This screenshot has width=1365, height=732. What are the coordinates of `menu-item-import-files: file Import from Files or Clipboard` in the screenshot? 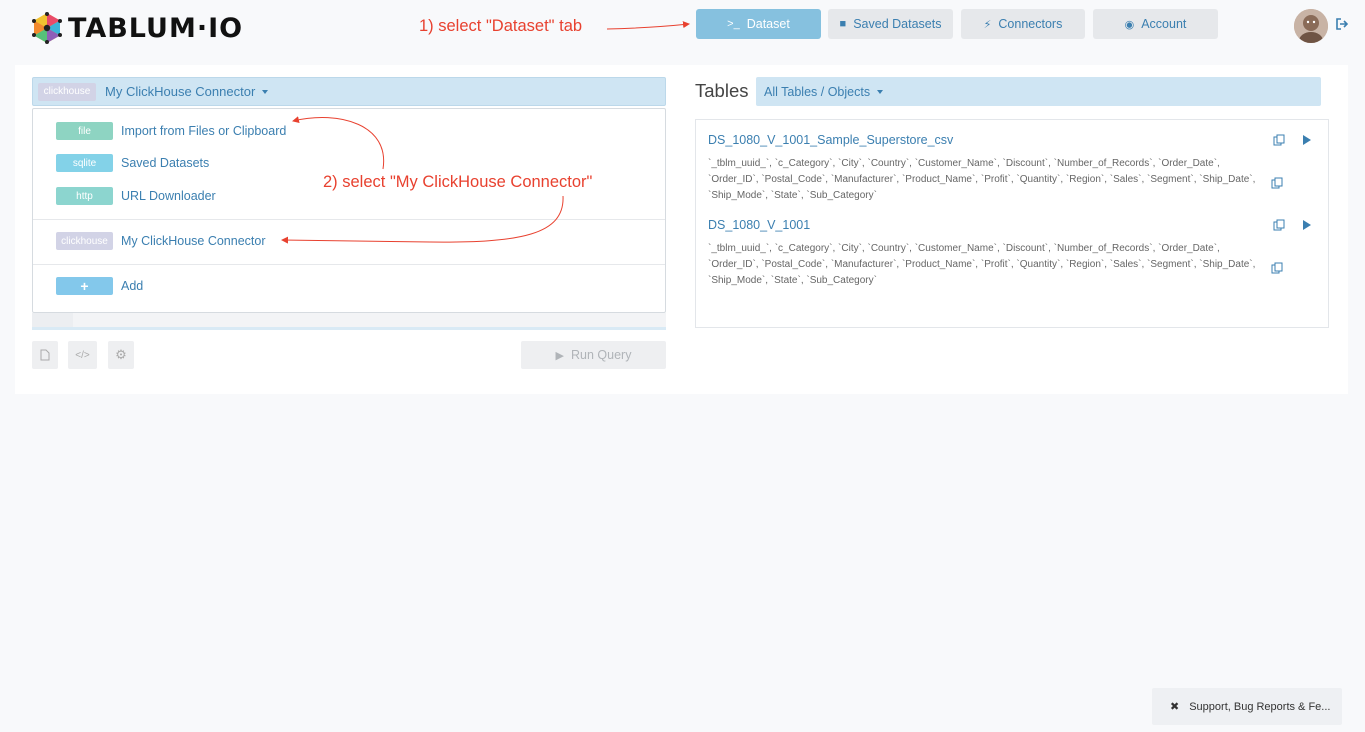 It's located at (171, 131).